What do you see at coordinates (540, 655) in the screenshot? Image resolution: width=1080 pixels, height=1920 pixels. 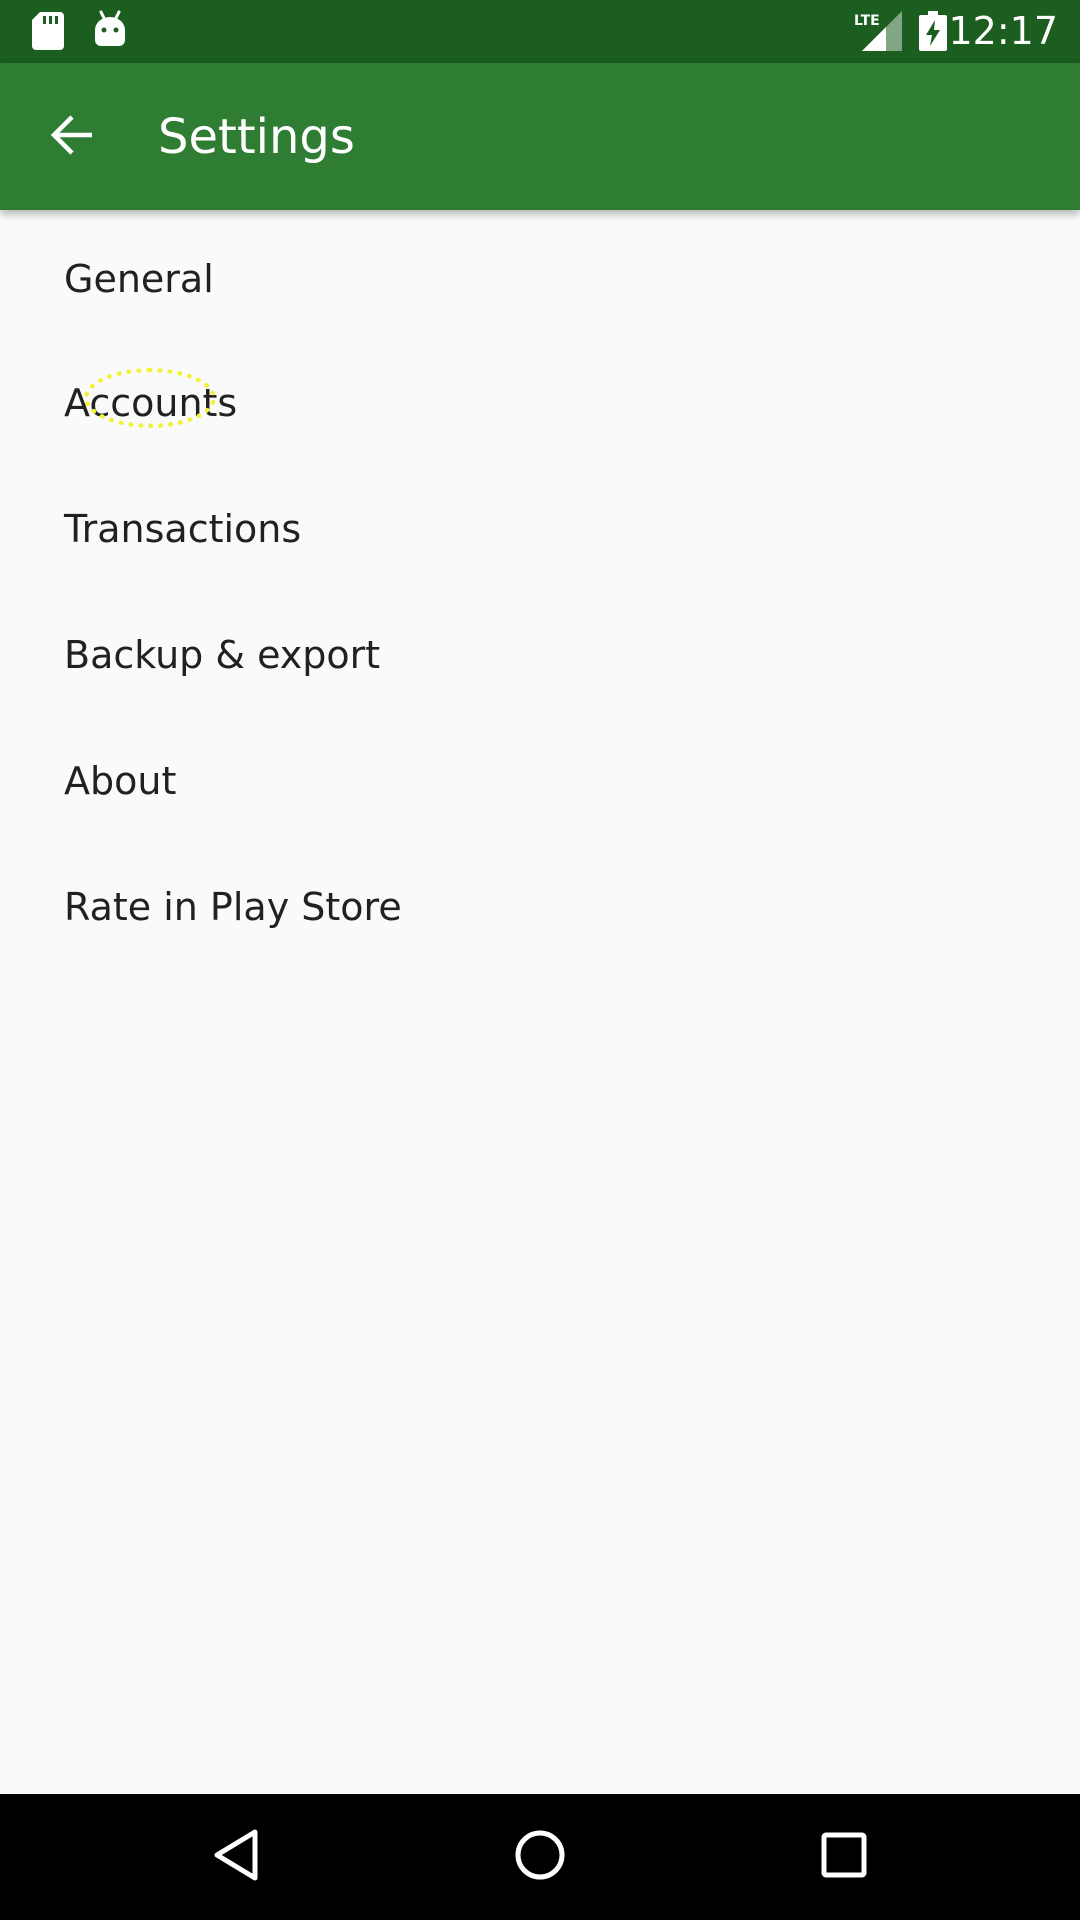 I see `settings-item-backup-export: Backup & export` at bounding box center [540, 655].